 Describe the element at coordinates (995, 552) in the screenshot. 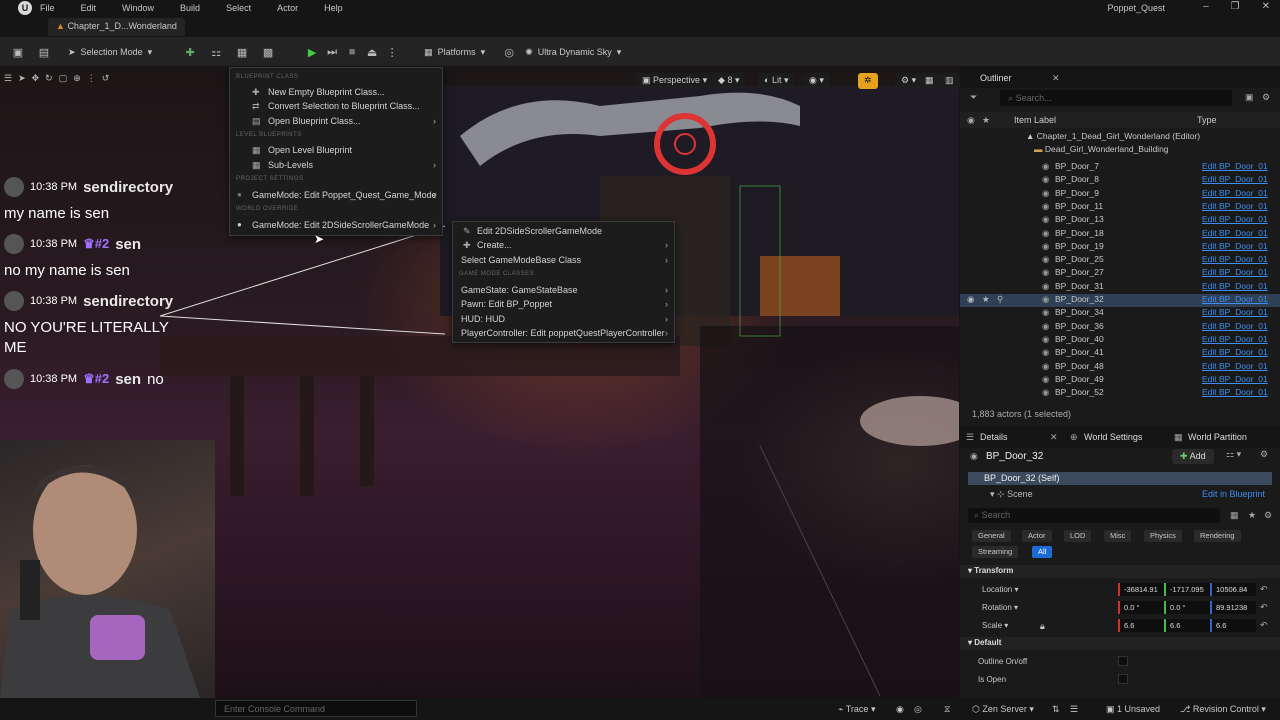

I see `filter-streaming: Streaming` at that location.